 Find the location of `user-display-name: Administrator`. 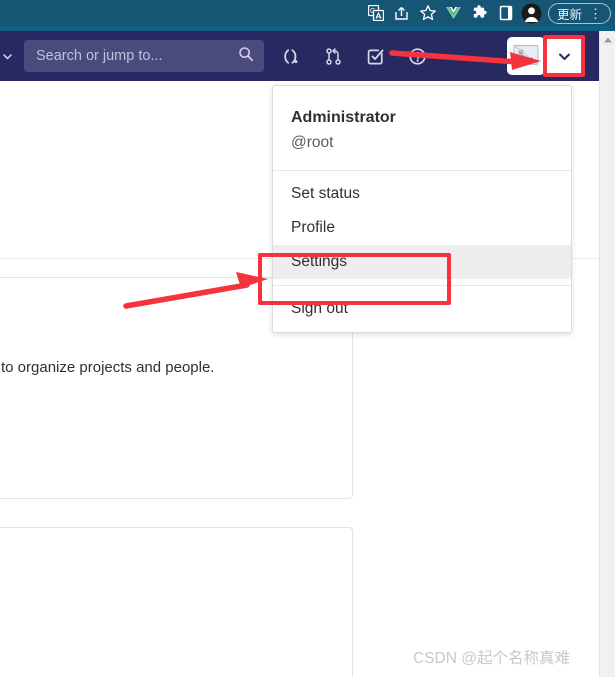

user-display-name: Administrator is located at coordinates (343, 117).